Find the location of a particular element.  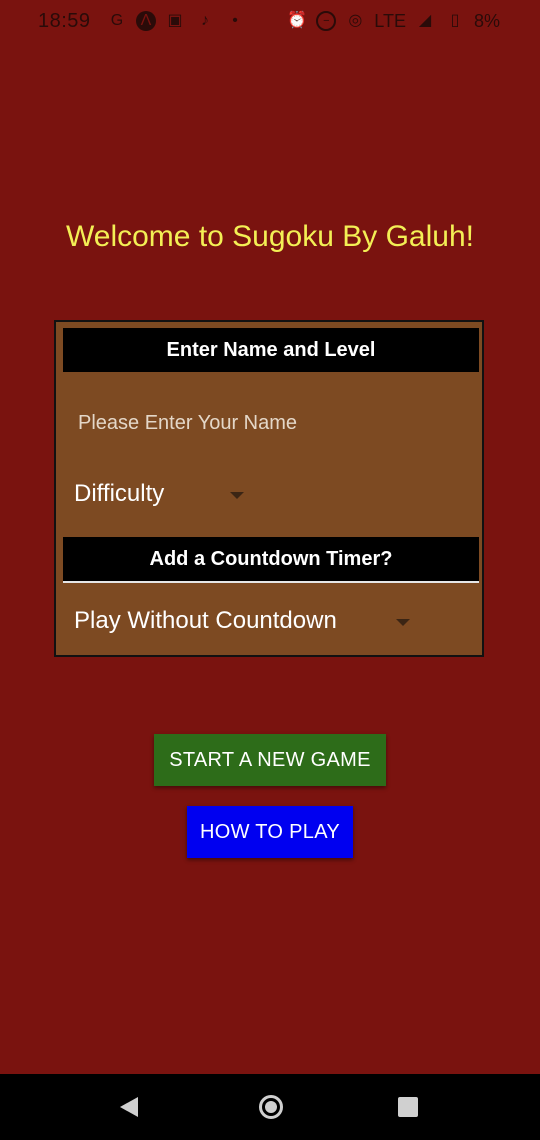

google-icon: G is located at coordinates (117, 20).